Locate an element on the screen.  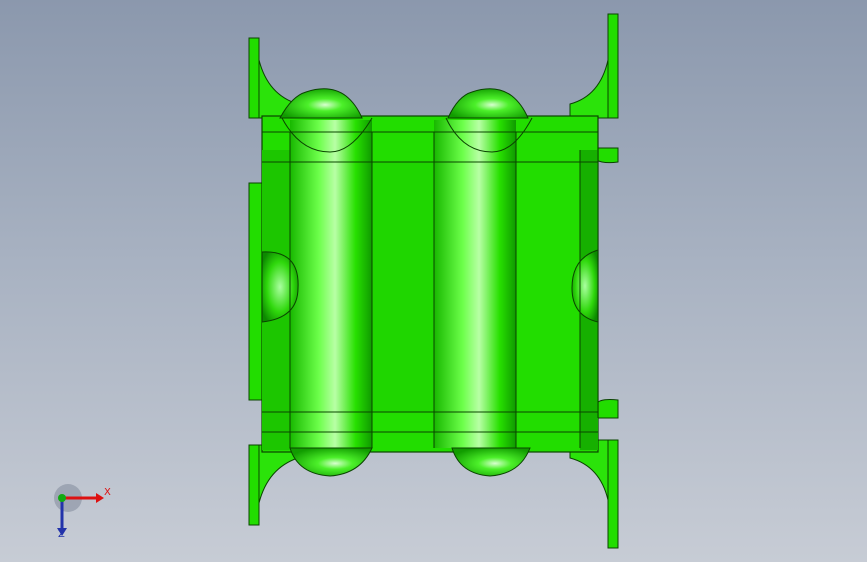
z-axis-label: Z is located at coordinates (61, 534).